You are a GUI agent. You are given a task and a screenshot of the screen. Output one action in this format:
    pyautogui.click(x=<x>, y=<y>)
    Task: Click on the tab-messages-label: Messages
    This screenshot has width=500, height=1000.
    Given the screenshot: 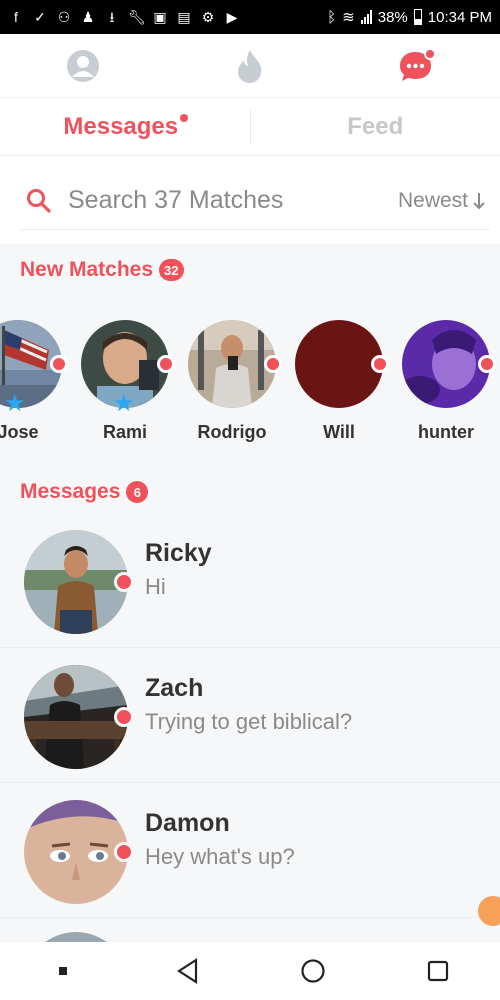 What is the action you would take?
    pyautogui.click(x=121, y=126)
    